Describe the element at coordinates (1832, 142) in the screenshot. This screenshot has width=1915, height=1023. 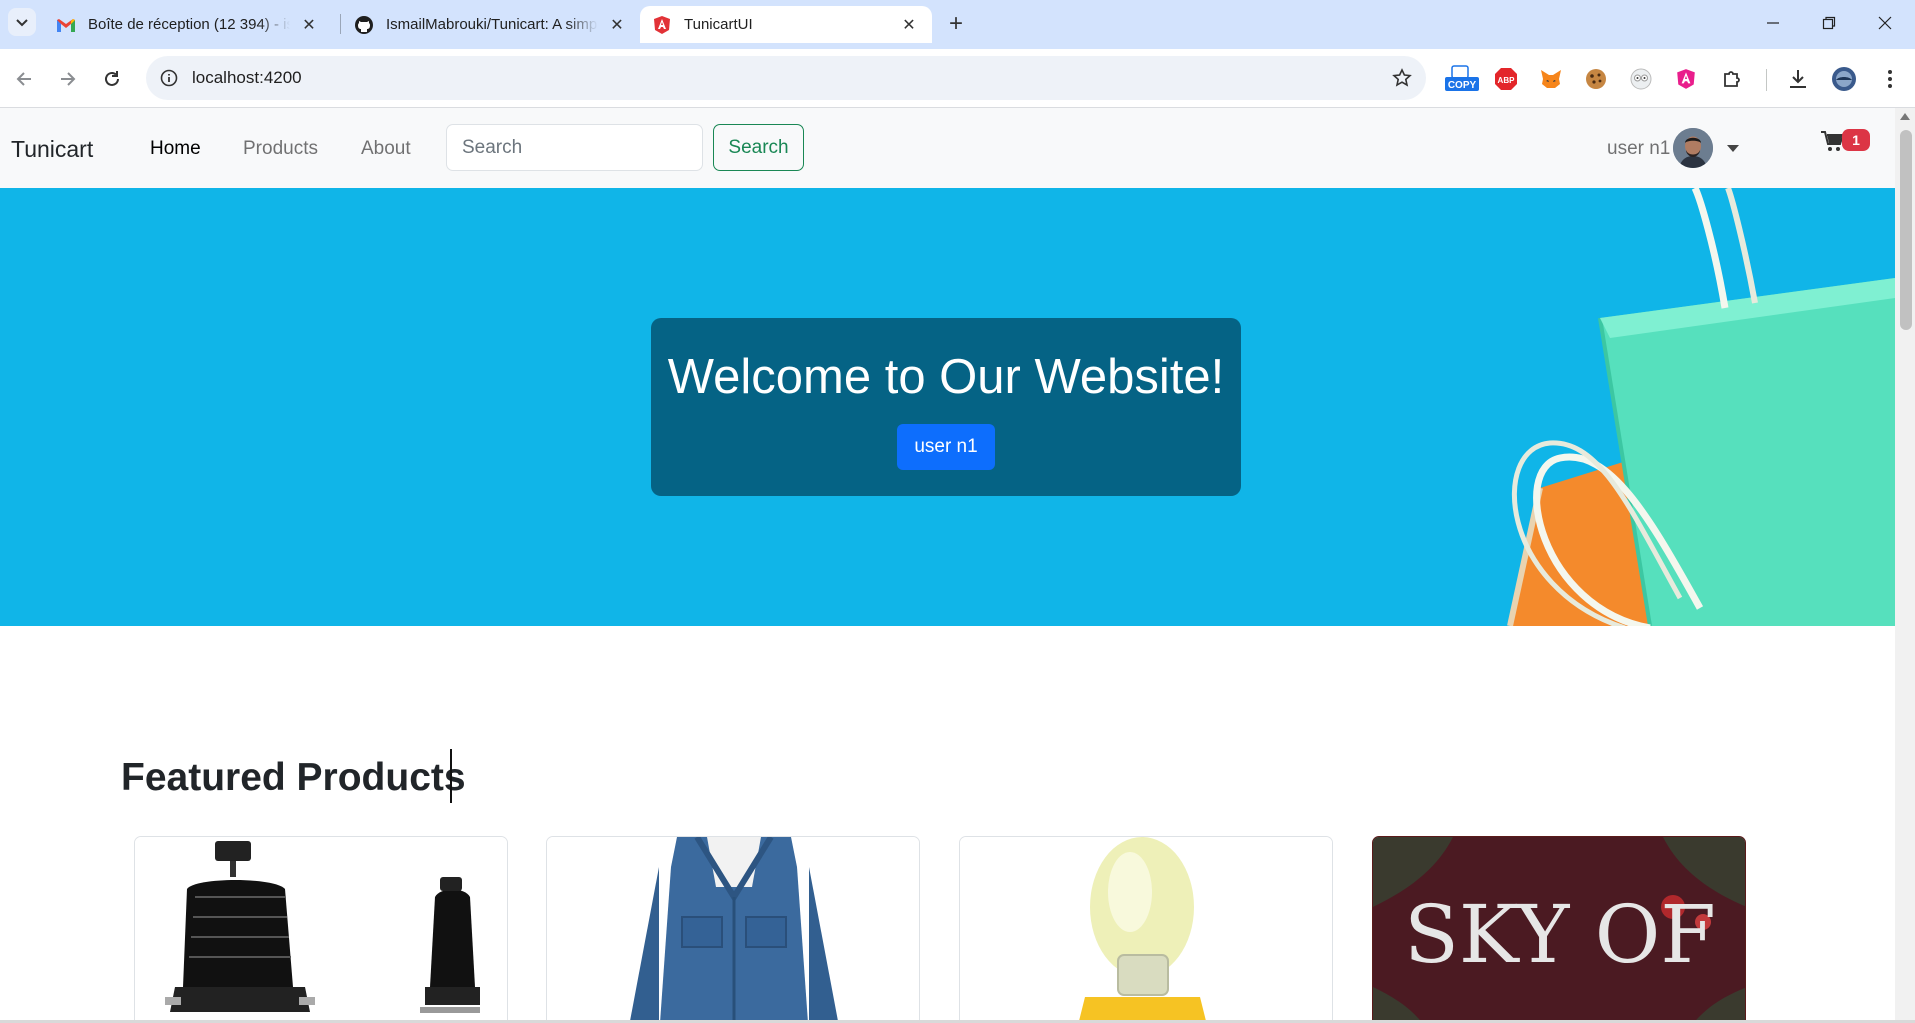
I see `shopping-cart-icon` at that location.